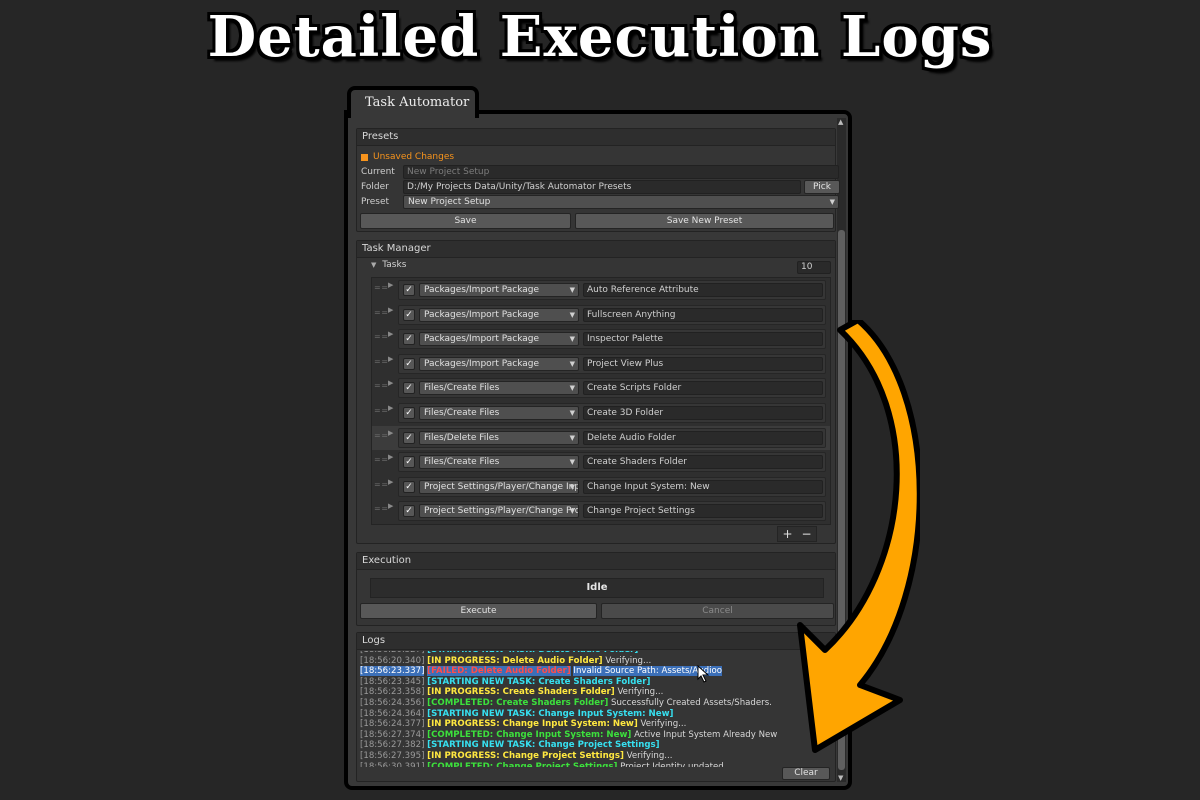 This screenshot has height=800, width=1200. I want to click on log-timestamp: [18:56:23.345], so click(392, 681).